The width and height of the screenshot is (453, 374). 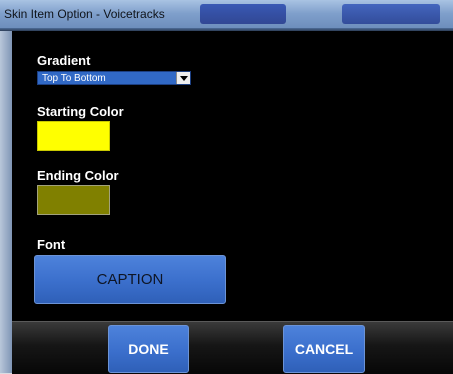 What do you see at coordinates (6, 202) in the screenshot?
I see `window-border` at bounding box center [6, 202].